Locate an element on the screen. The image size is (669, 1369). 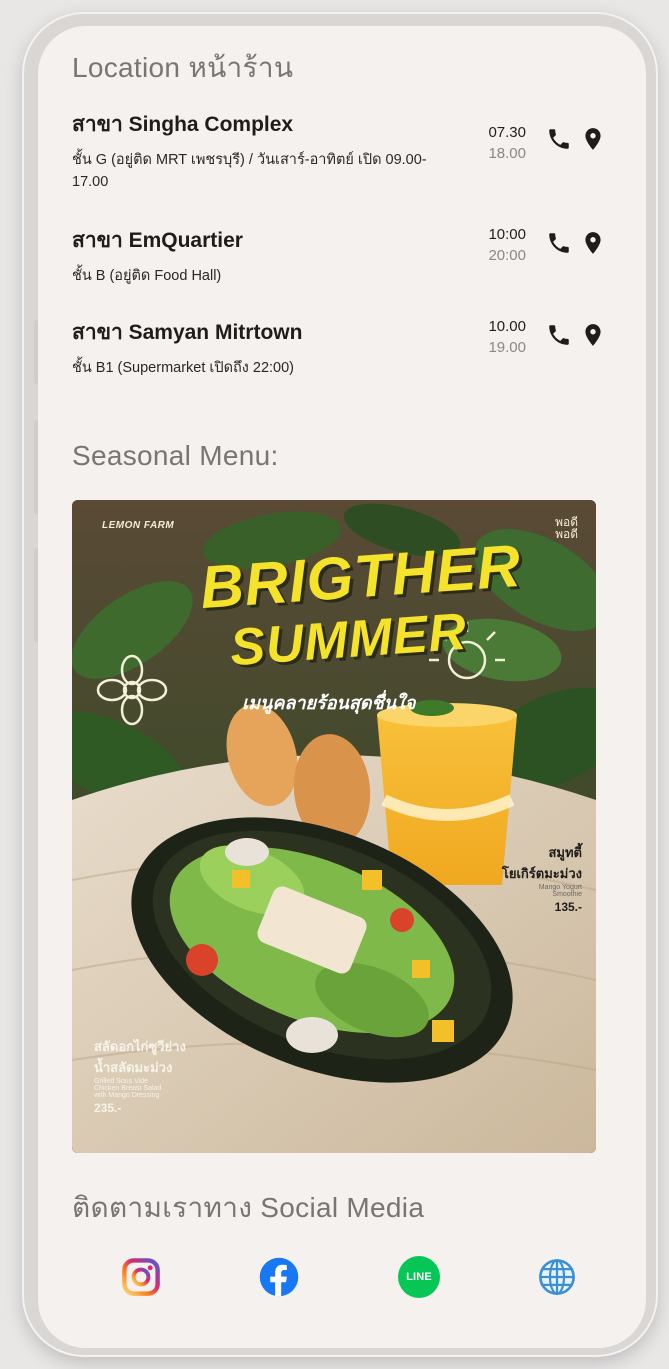
line-icon-label: LINE is located at coordinates (419, 1277).